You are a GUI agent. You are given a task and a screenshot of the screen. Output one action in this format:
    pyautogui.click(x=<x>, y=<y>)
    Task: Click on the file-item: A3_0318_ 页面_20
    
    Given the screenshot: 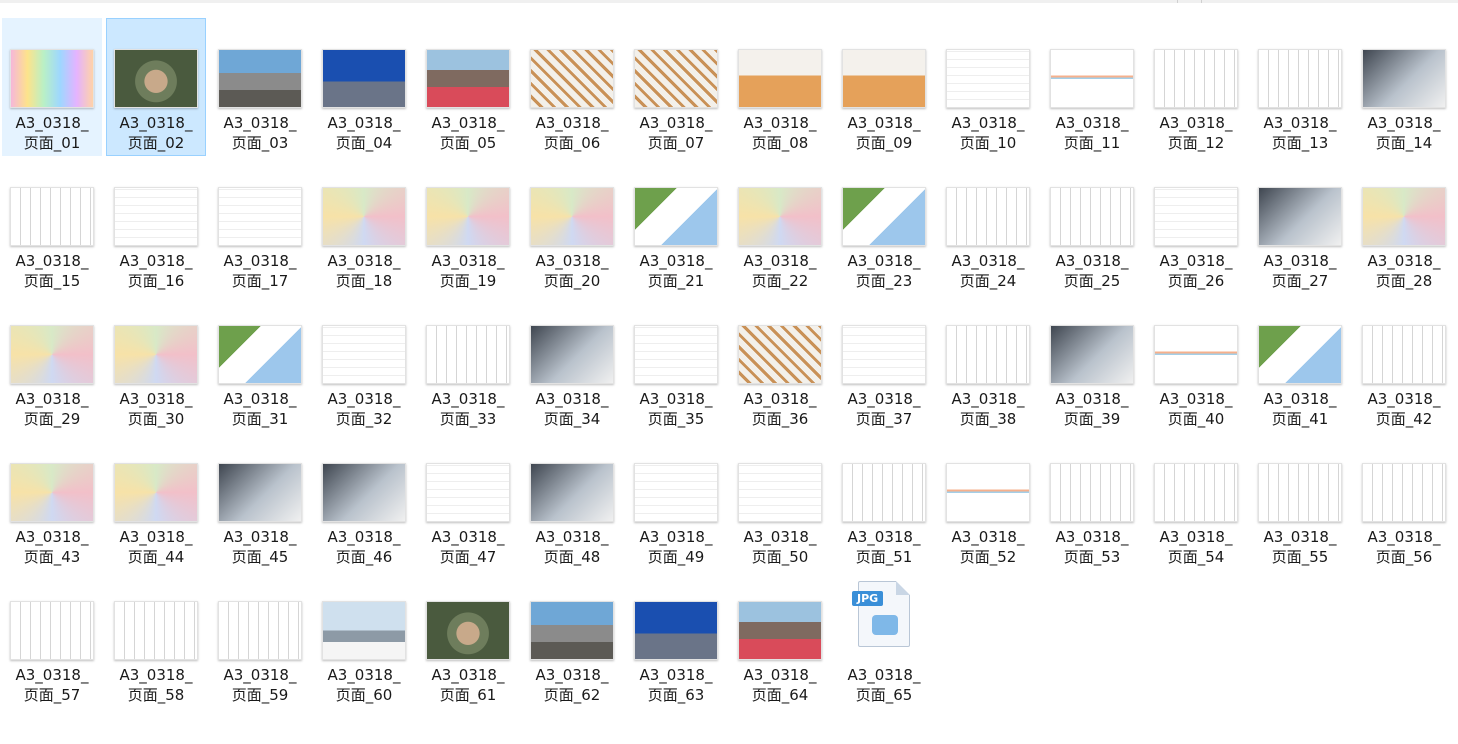 What is the action you would take?
    pyautogui.click(x=572, y=225)
    